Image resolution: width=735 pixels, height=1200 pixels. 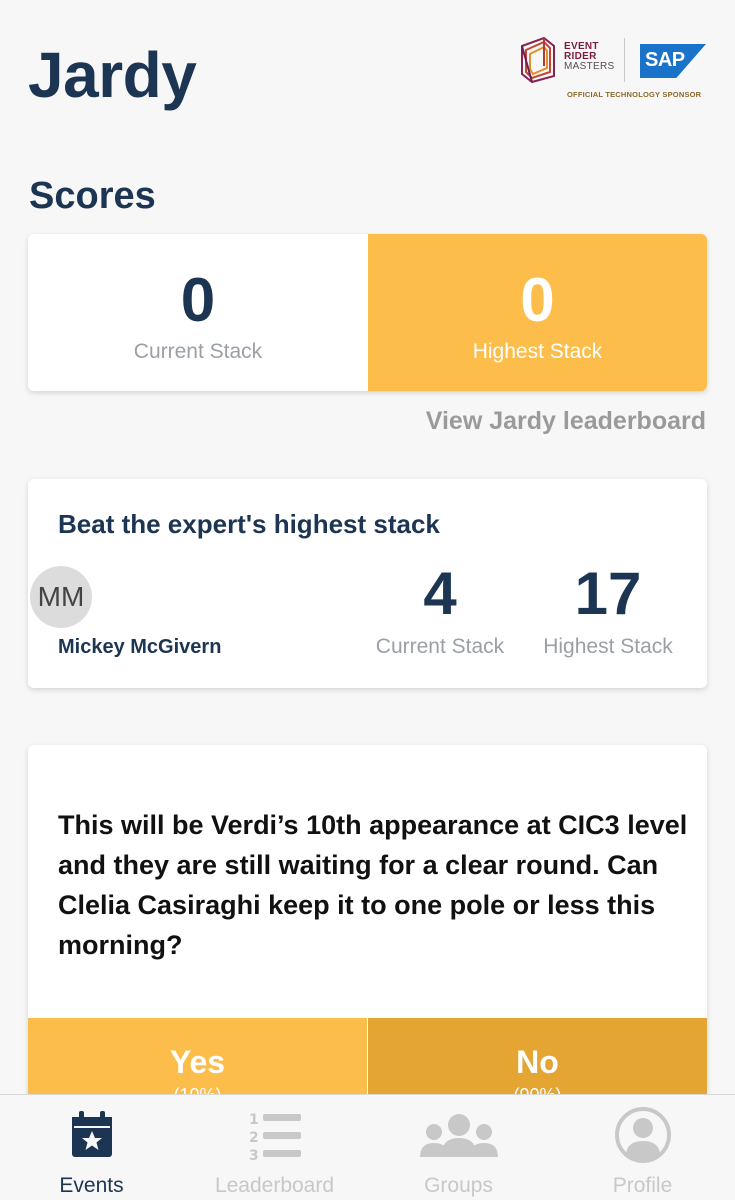 What do you see at coordinates (198, 300) in the screenshot?
I see `current-stack-value: 0` at bounding box center [198, 300].